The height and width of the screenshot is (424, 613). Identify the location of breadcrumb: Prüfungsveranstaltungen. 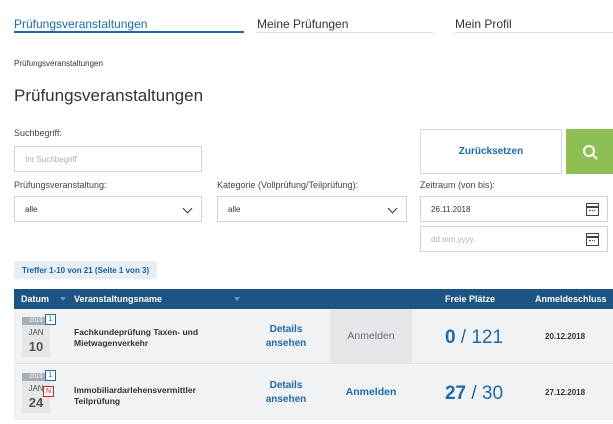
(58, 63).